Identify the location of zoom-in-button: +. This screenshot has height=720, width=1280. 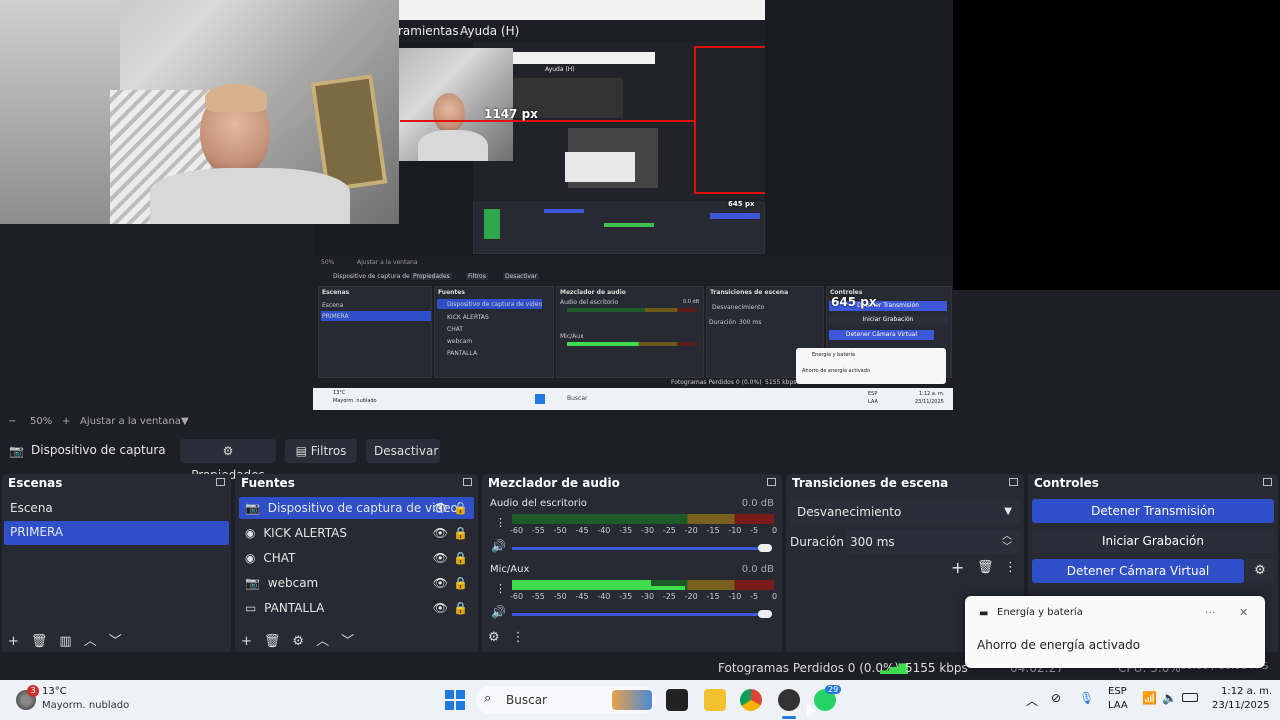
(66, 421).